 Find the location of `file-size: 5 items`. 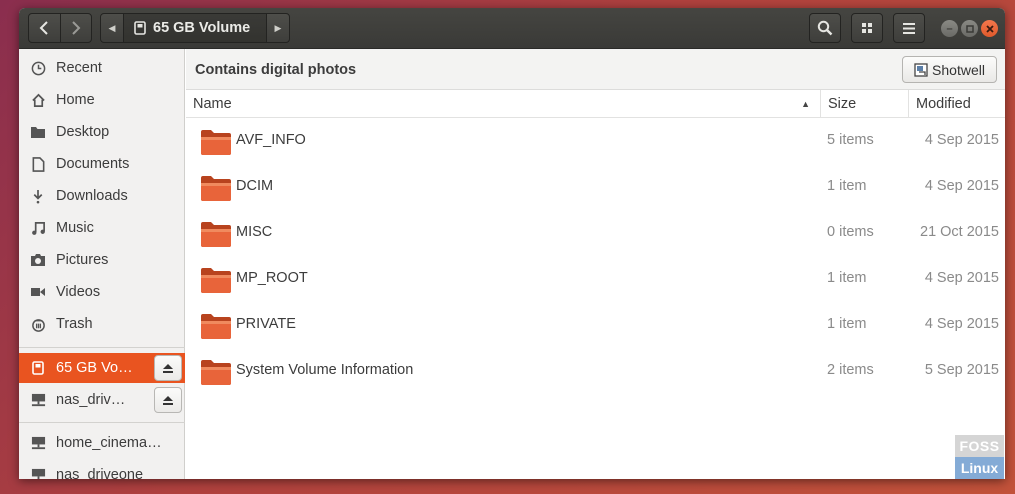

file-size: 5 items is located at coordinates (850, 140).